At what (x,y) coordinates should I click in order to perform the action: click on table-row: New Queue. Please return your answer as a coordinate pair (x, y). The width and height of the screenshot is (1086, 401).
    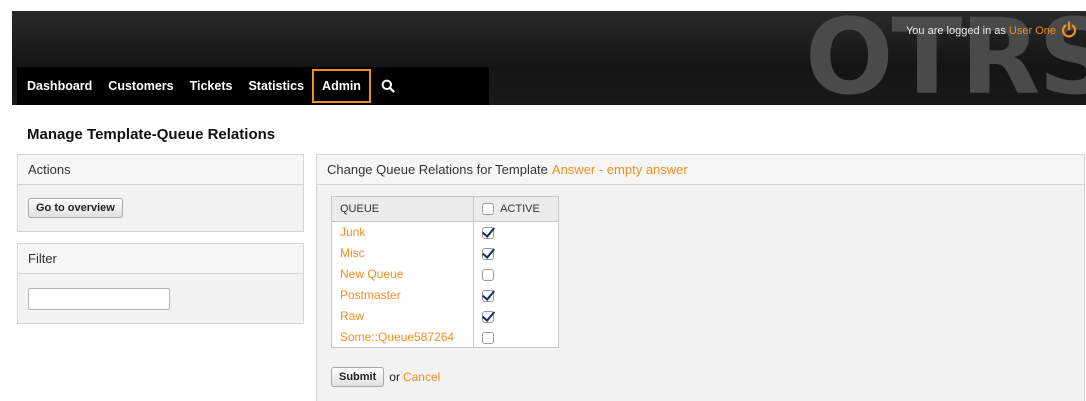
    Looking at the image, I should click on (445, 274).